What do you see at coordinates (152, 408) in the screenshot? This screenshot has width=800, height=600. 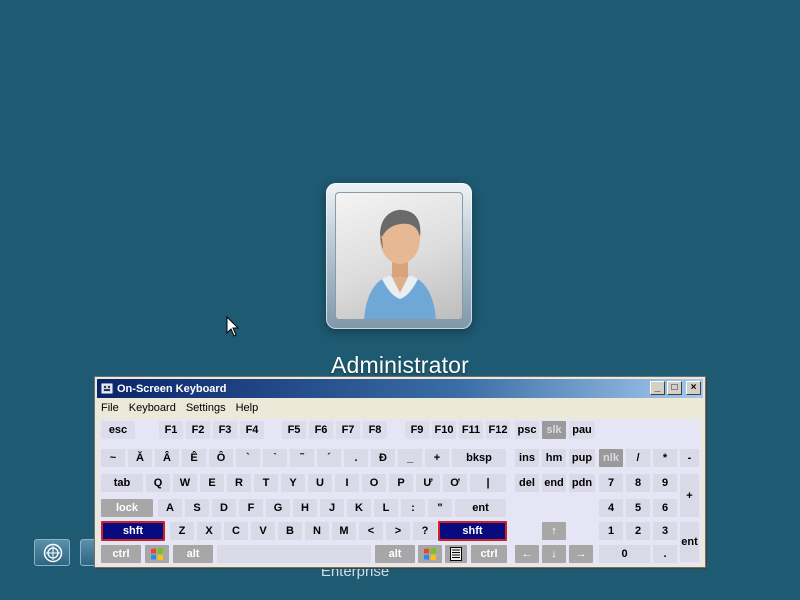 I see `menu-keyboard: Keyboard` at bounding box center [152, 408].